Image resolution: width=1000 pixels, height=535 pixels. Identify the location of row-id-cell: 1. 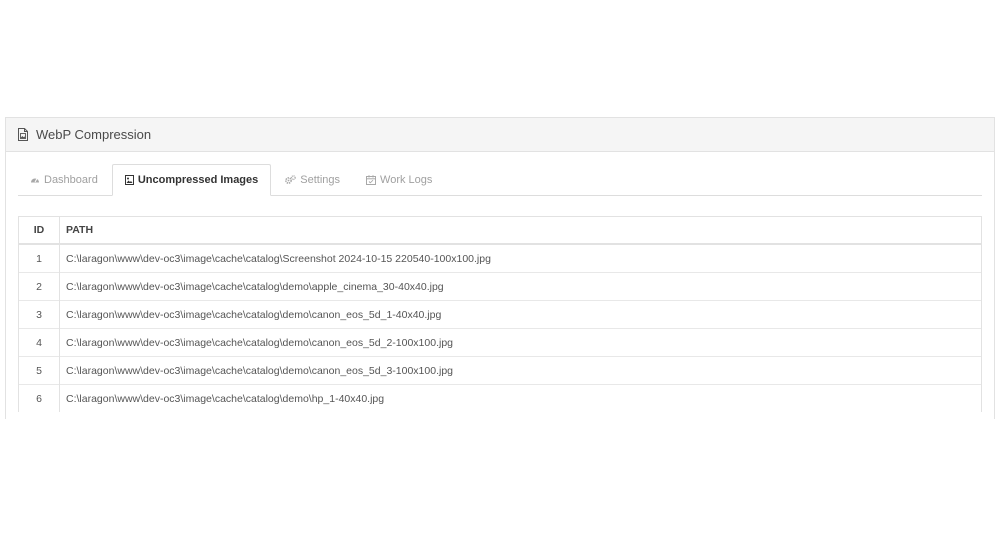
(39, 258).